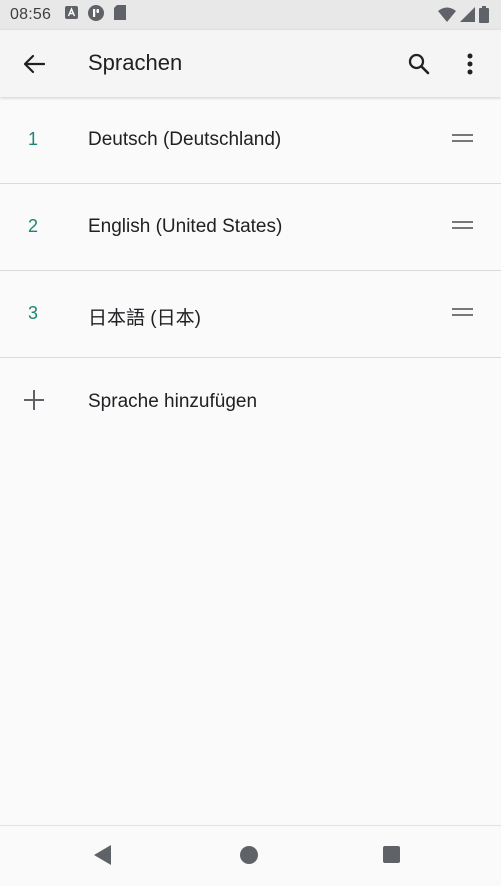 This screenshot has width=501, height=886. Describe the element at coordinates (447, 17) in the screenshot. I see `wifi-icon` at that location.